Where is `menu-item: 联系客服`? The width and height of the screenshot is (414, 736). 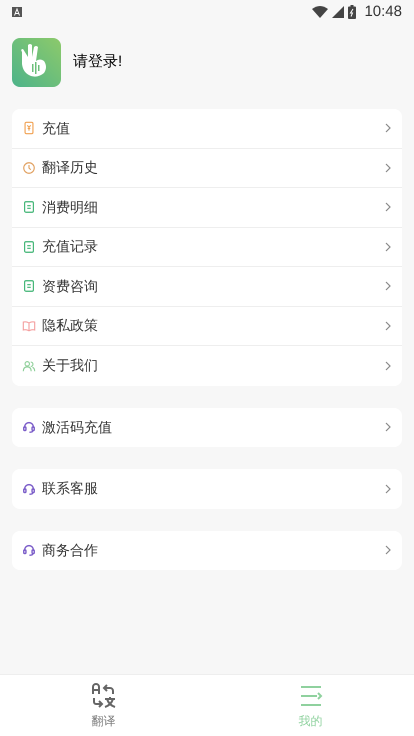
menu-item: 联系客服 is located at coordinates (207, 488).